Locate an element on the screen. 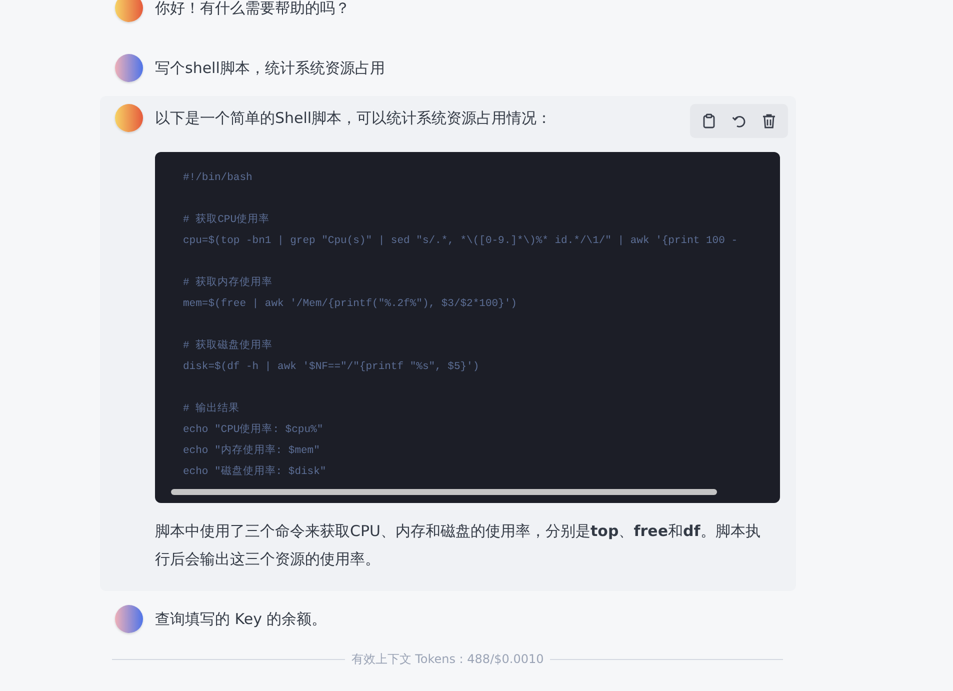 The image size is (953, 691). code-line: # 获取磁盘使用率 is located at coordinates (228, 346).